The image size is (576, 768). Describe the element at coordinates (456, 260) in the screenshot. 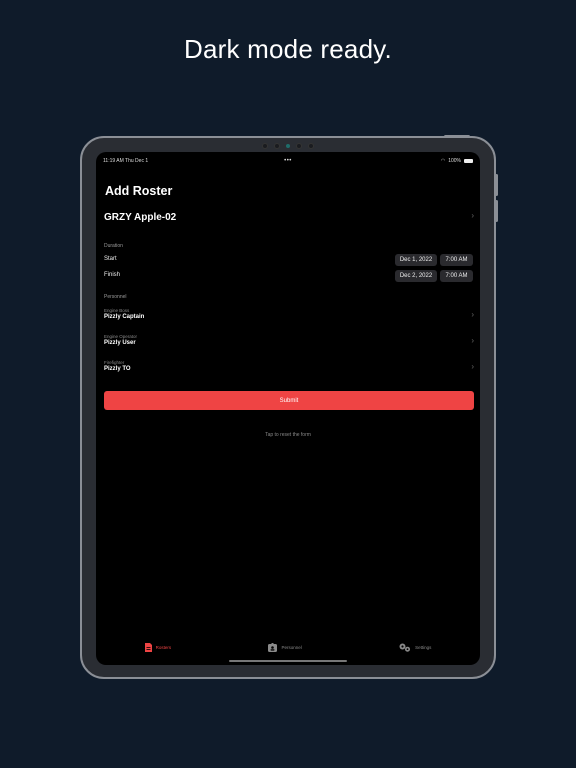

I see `start-time-picker: 7:00 AM` at that location.